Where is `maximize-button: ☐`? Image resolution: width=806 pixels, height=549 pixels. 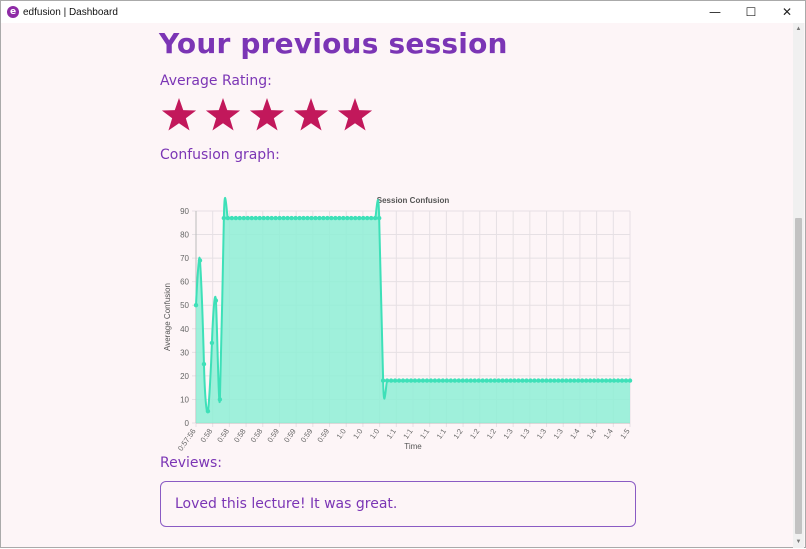 maximize-button: ☐ is located at coordinates (751, 12).